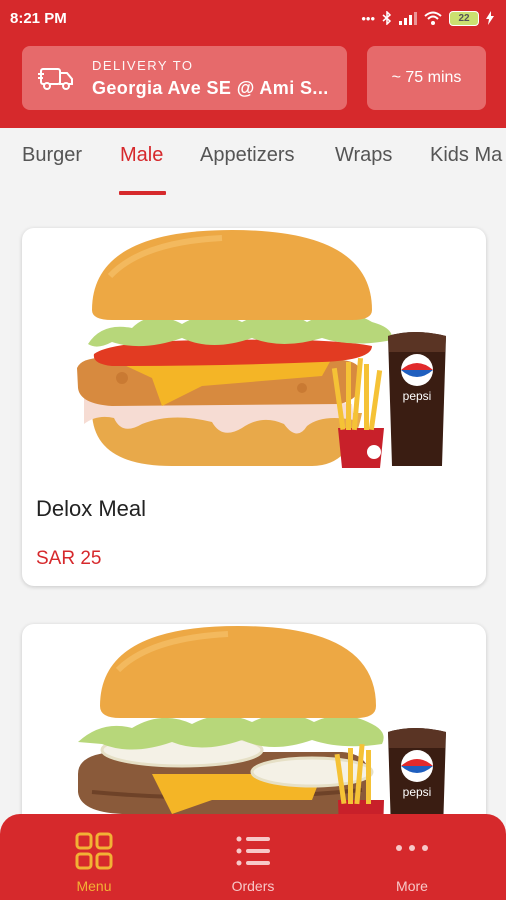 The width and height of the screenshot is (506, 900). I want to click on nav-more-label: More, so click(412, 886).